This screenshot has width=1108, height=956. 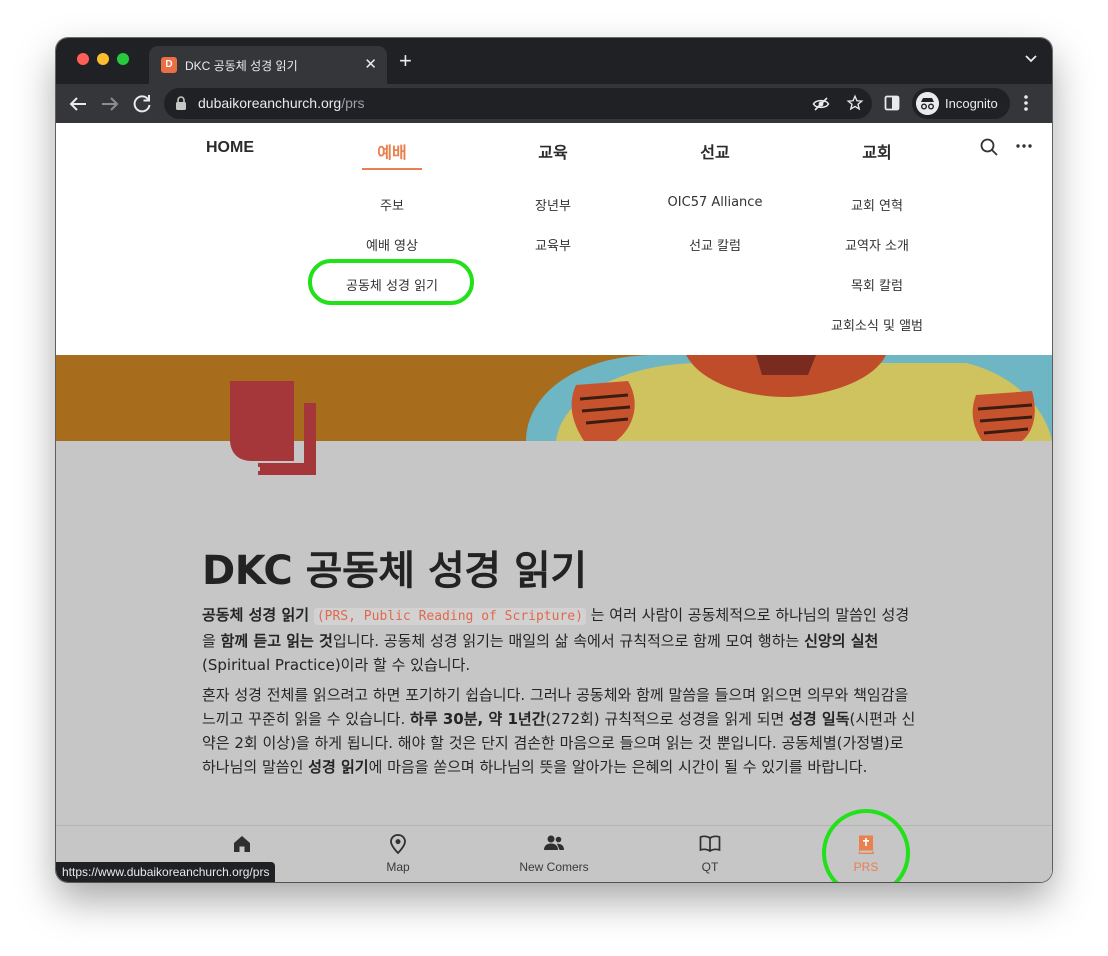 What do you see at coordinates (714, 151) in the screenshot?
I see `nav-mission: 선교` at bounding box center [714, 151].